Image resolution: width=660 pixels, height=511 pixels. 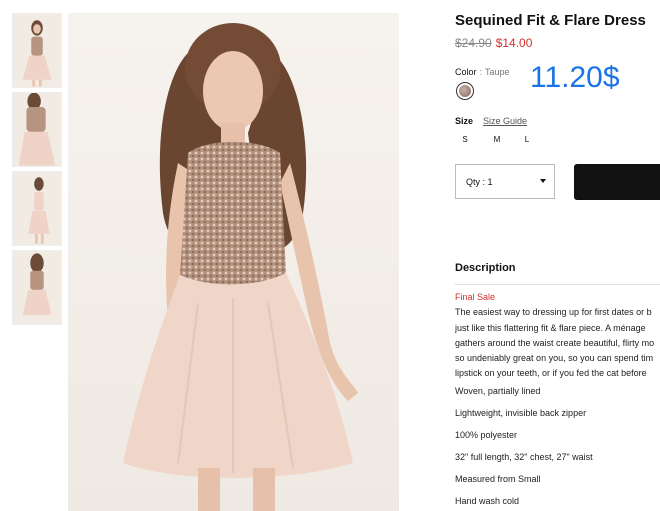 I want to click on size-option-l: L, so click(x=527, y=139).